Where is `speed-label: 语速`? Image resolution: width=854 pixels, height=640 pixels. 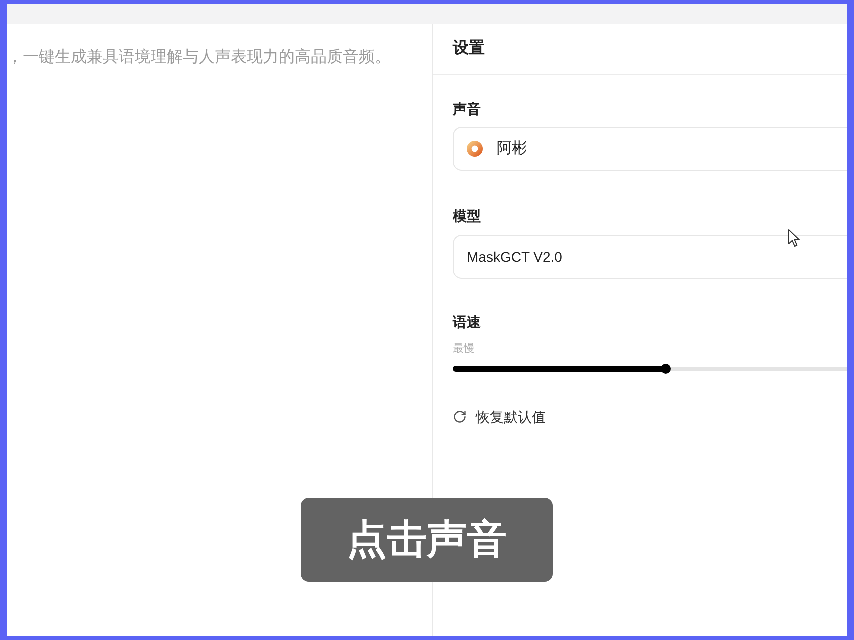
speed-label: 语速 is located at coordinates (467, 322).